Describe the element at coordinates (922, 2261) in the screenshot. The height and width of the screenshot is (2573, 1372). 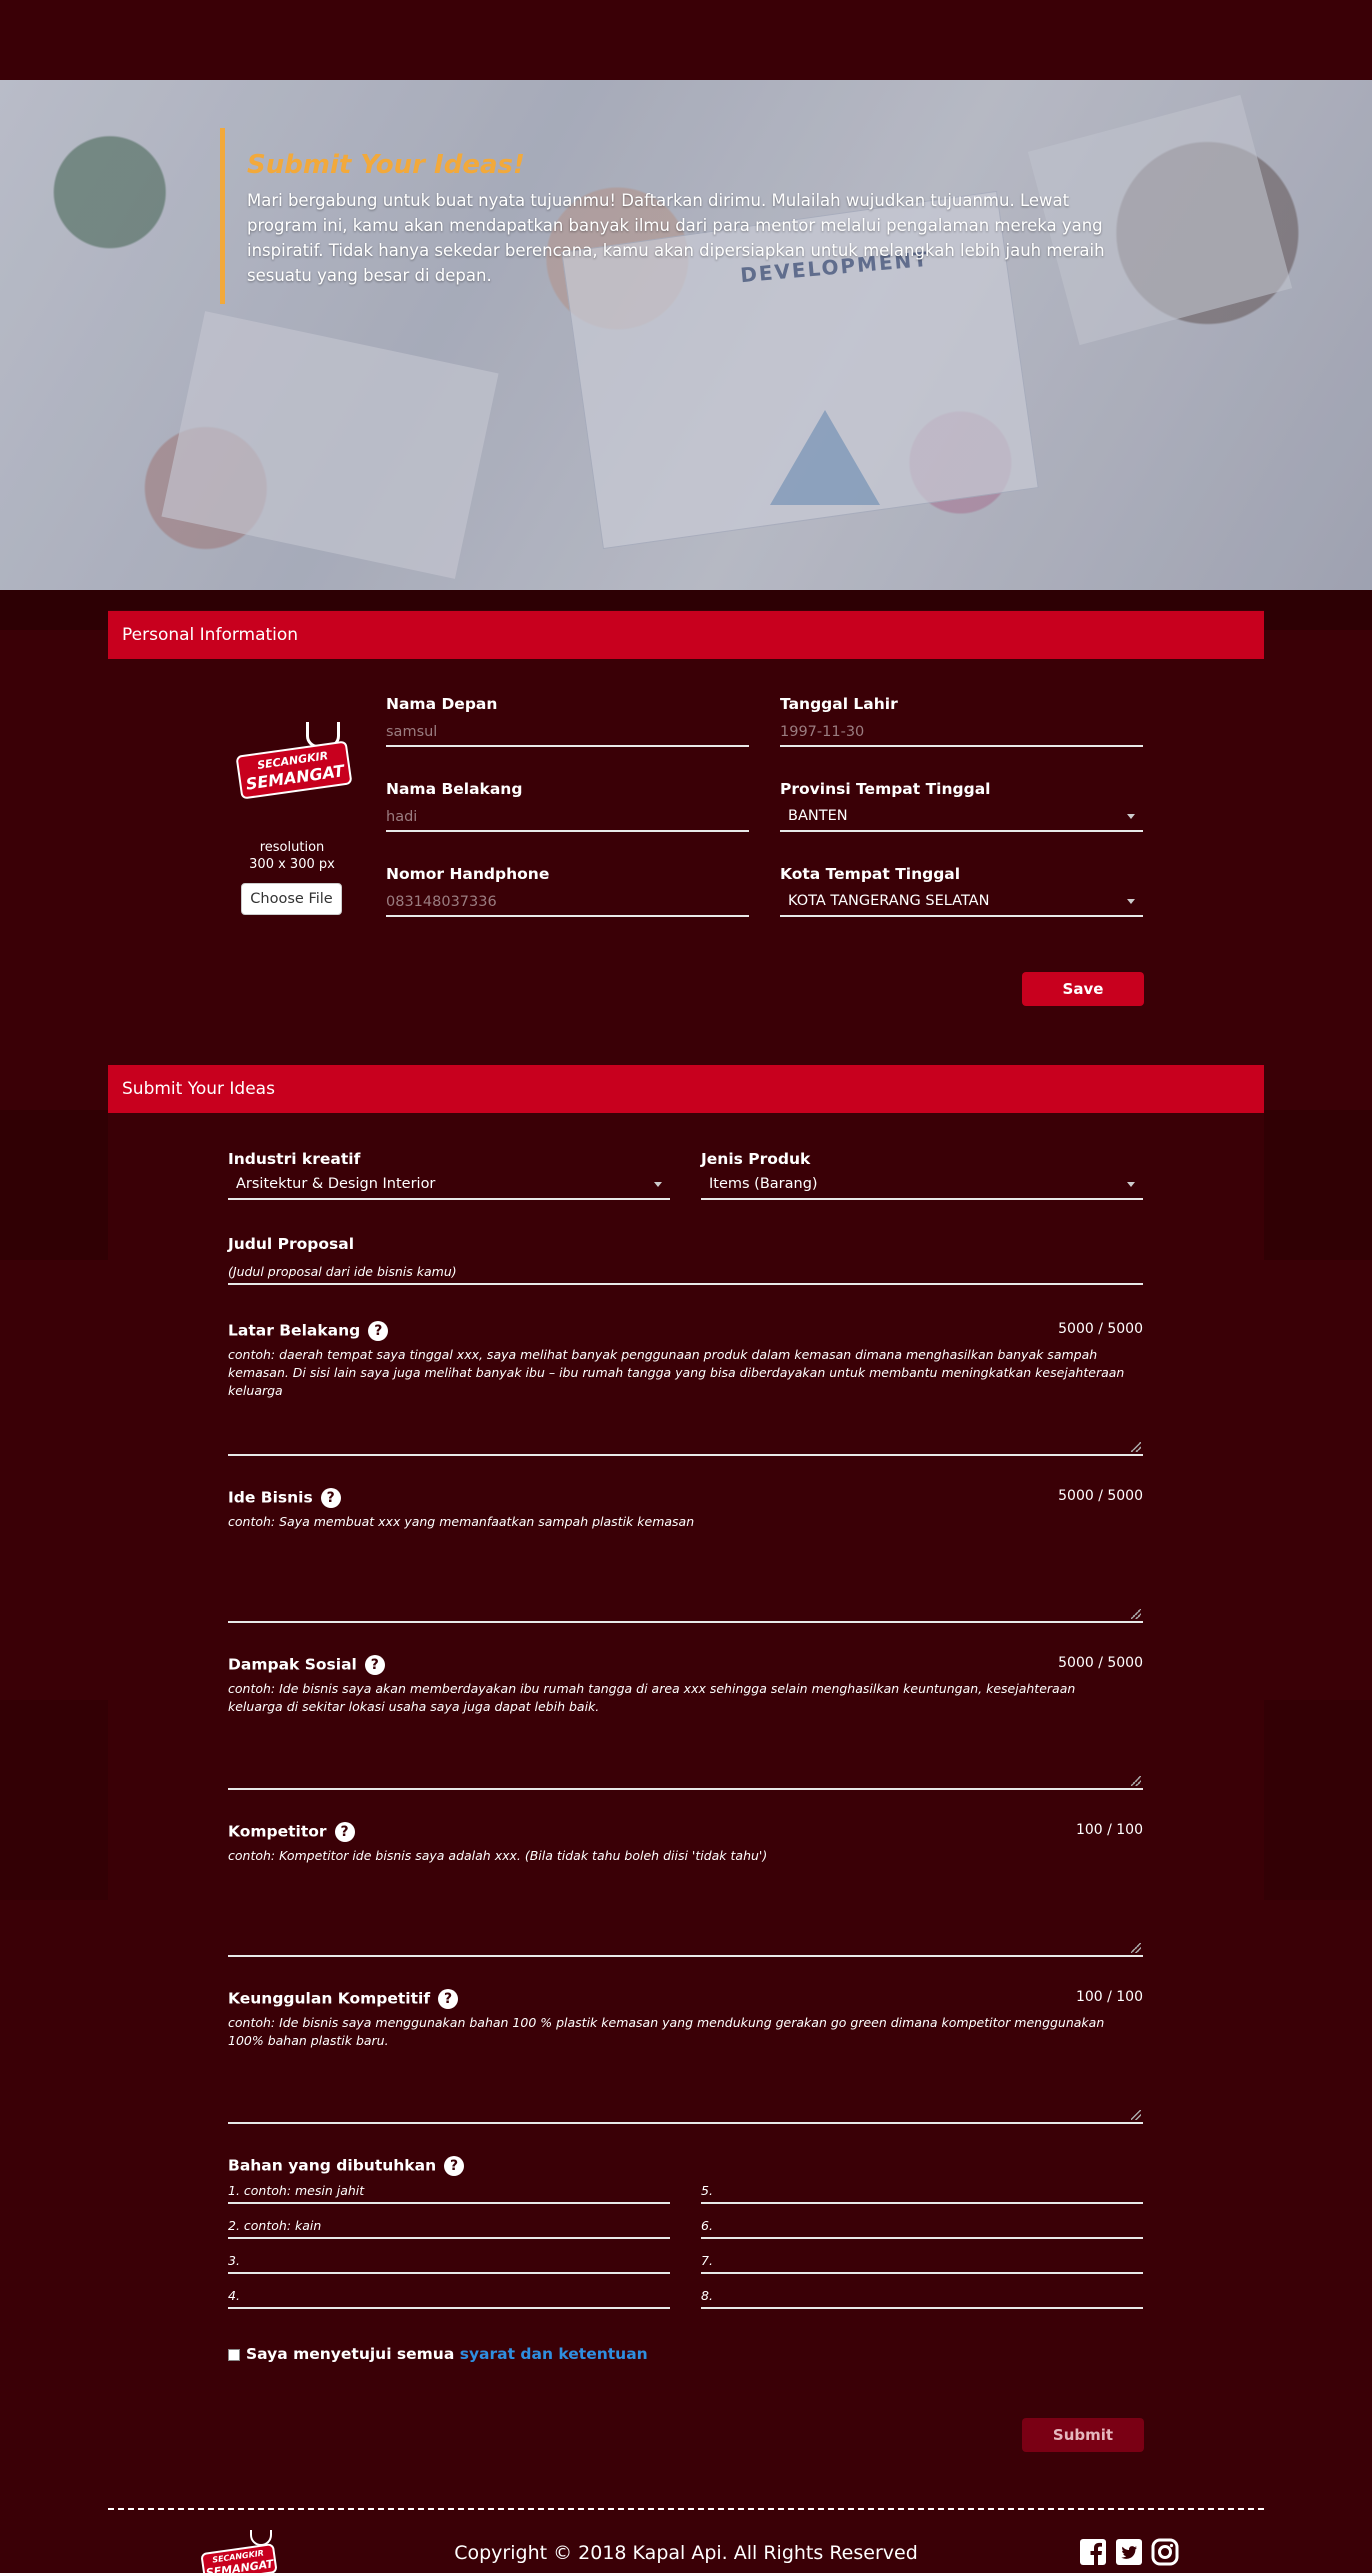
I see `material-field-7: 7.` at that location.